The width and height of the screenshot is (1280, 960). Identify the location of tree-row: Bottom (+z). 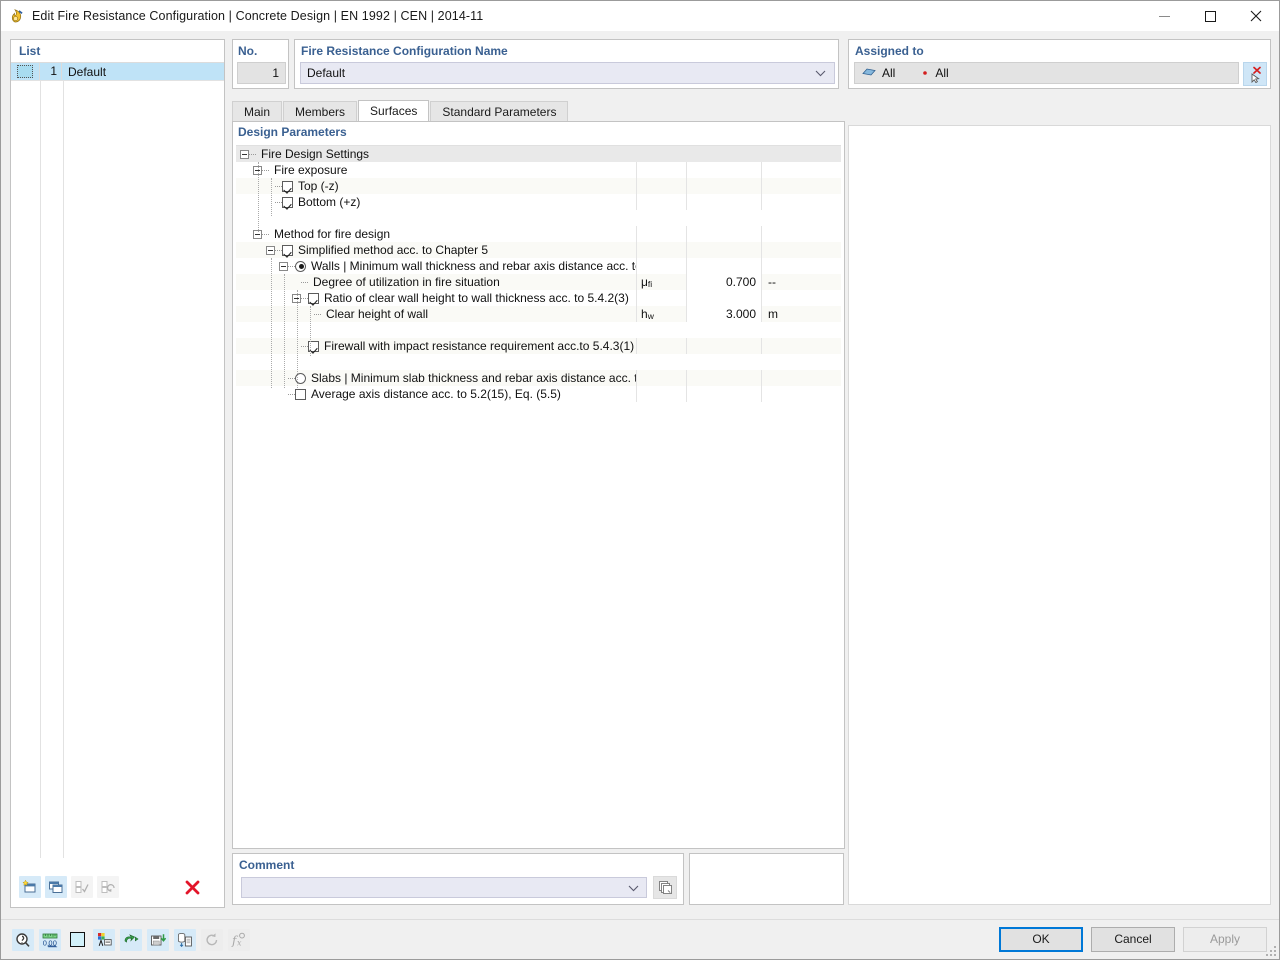
(538, 202).